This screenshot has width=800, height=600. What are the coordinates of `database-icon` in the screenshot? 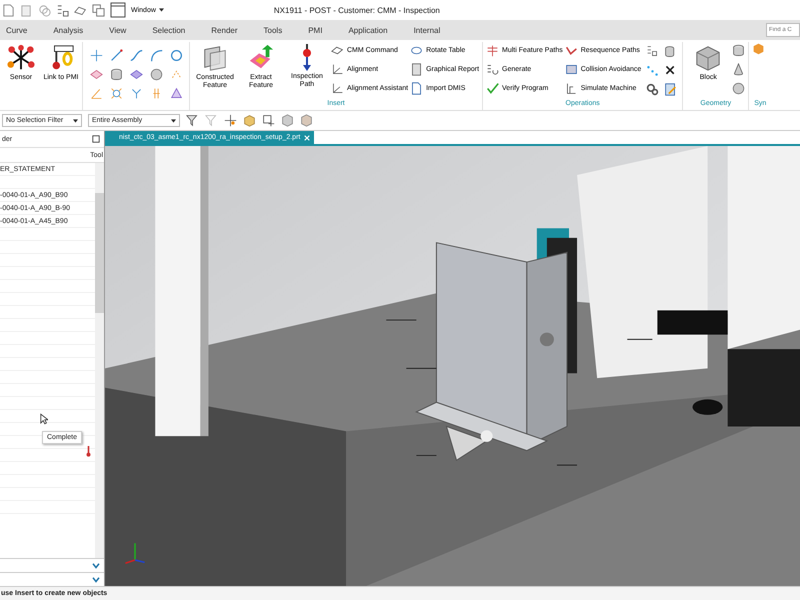 It's located at (670, 51).